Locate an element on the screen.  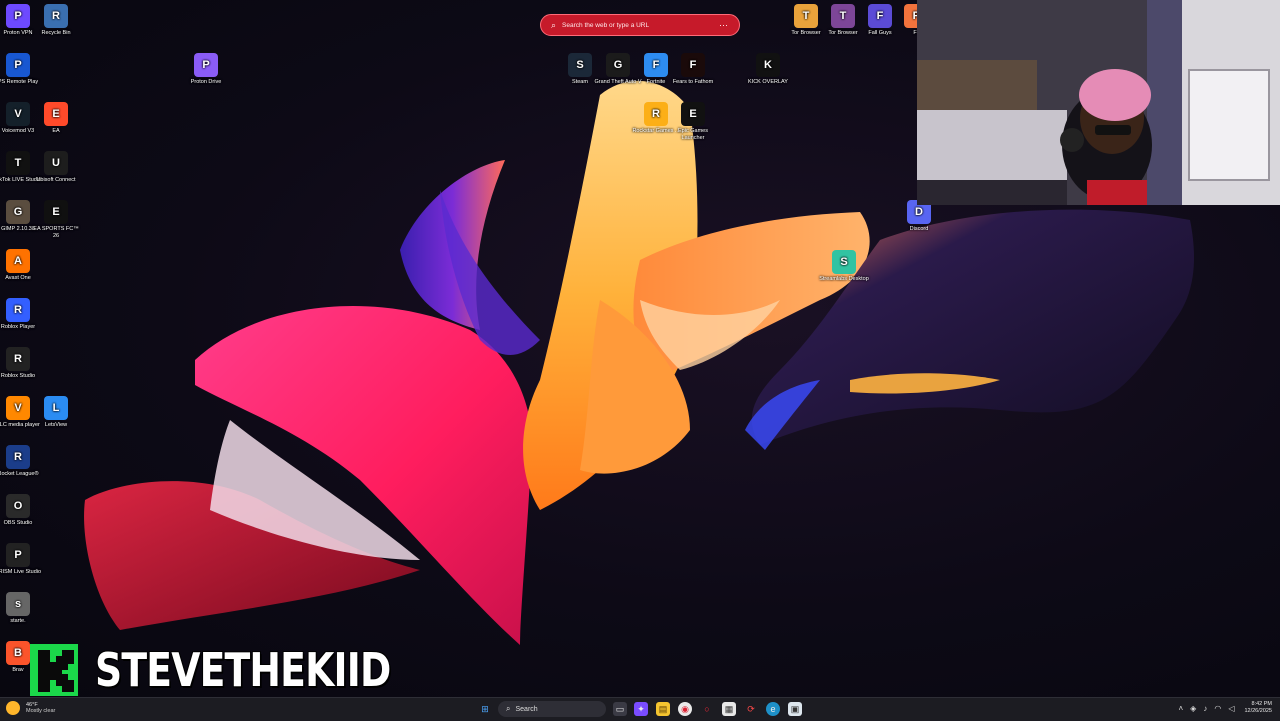
weather-widget: 46°F Mostly clear is located at coordinates (30, 708).